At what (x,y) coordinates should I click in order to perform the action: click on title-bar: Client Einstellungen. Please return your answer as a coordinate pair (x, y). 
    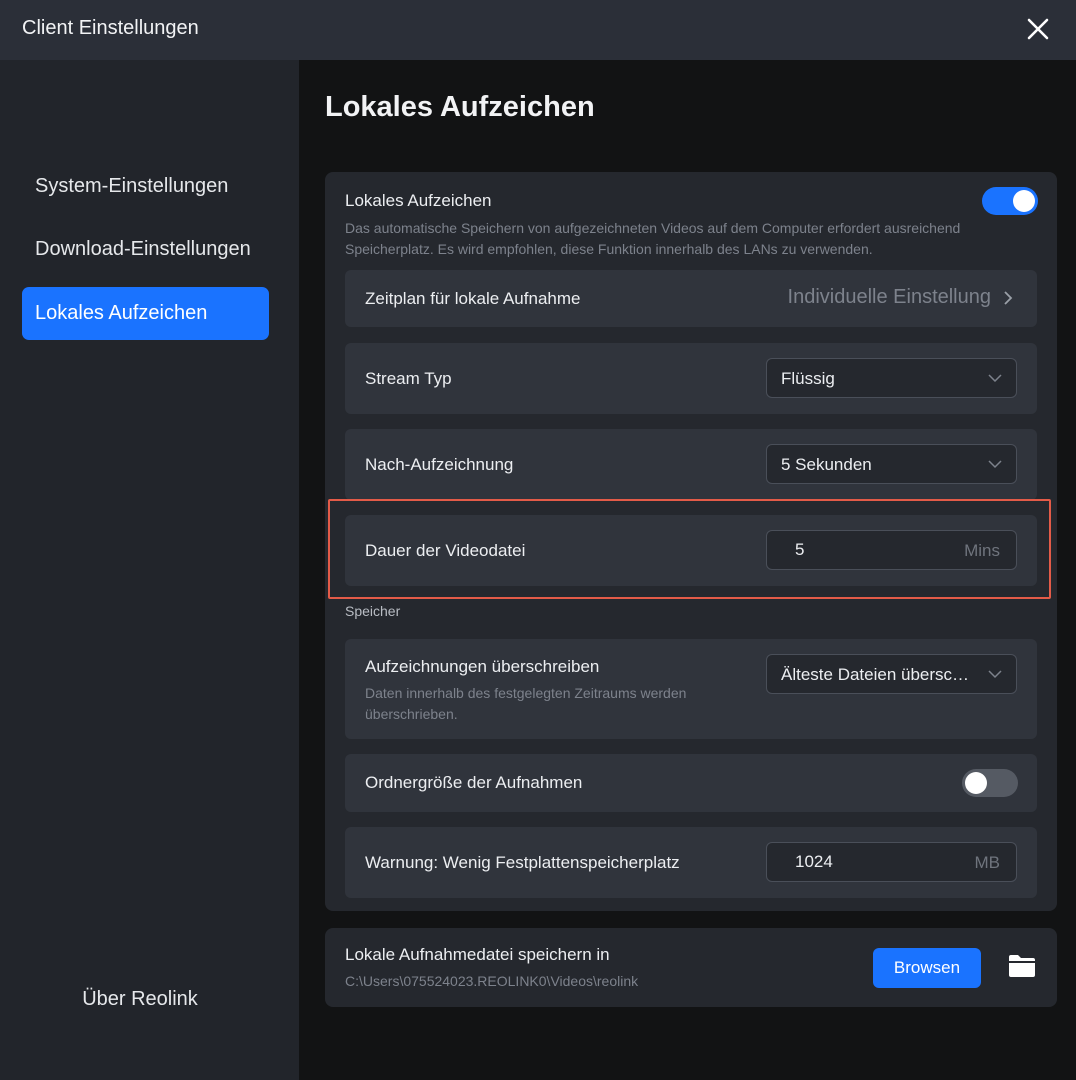
    Looking at the image, I should click on (538, 30).